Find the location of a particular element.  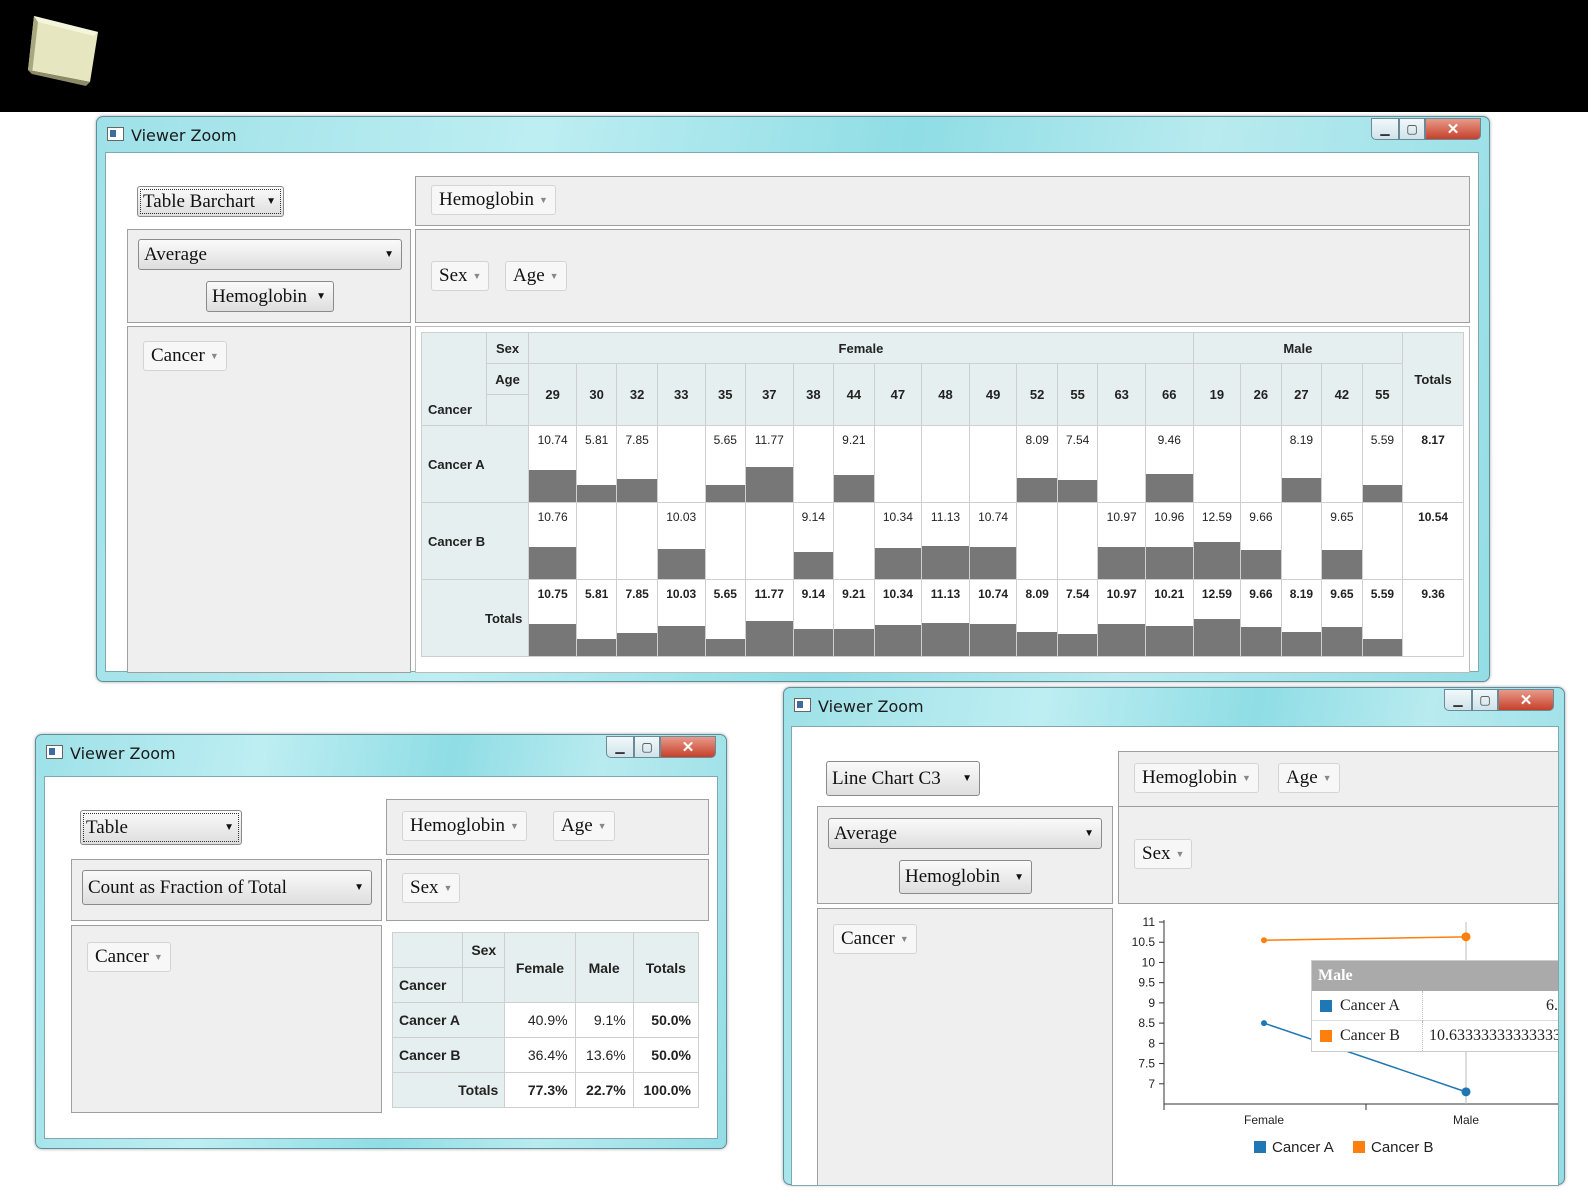

cell-value: 5.81 is located at coordinates (596, 594).